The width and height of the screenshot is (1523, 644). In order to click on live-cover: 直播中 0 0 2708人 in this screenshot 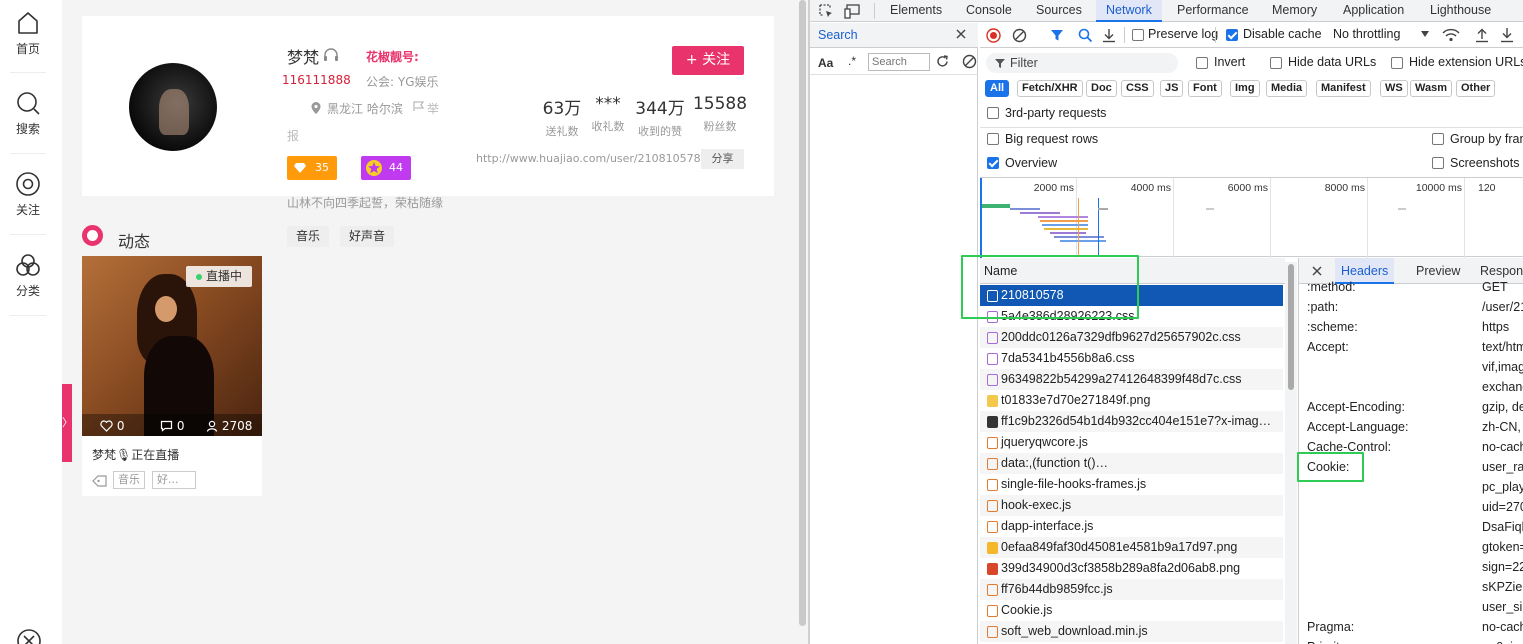, I will do `click(172, 346)`.